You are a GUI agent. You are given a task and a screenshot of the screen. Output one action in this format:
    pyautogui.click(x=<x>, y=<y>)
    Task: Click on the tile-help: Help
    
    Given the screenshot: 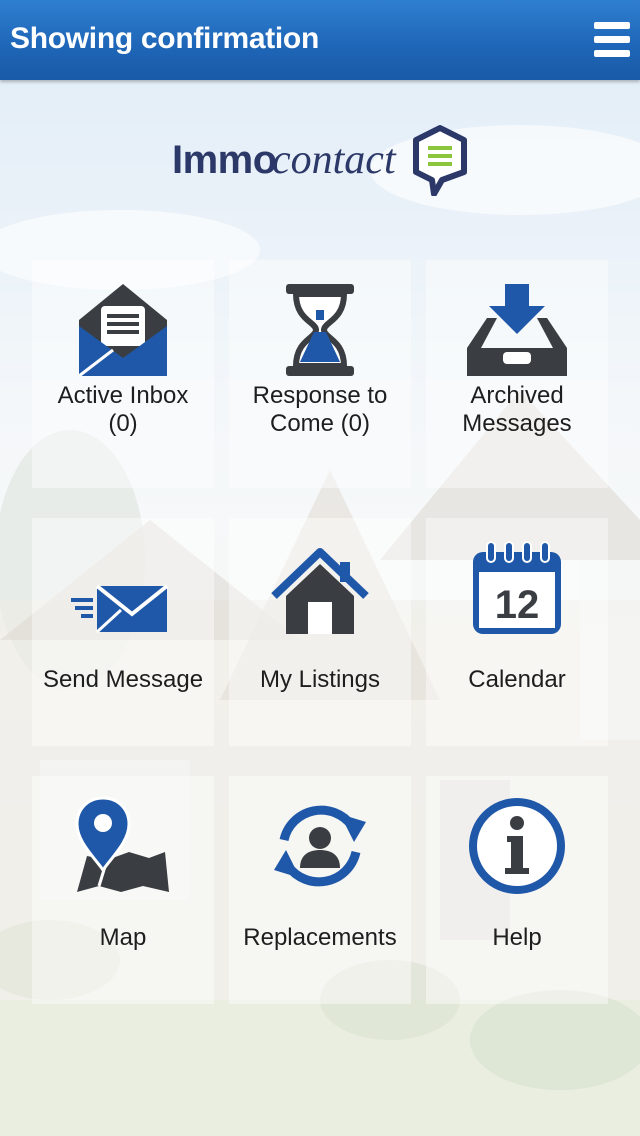 What is the action you would take?
    pyautogui.click(x=517, y=890)
    